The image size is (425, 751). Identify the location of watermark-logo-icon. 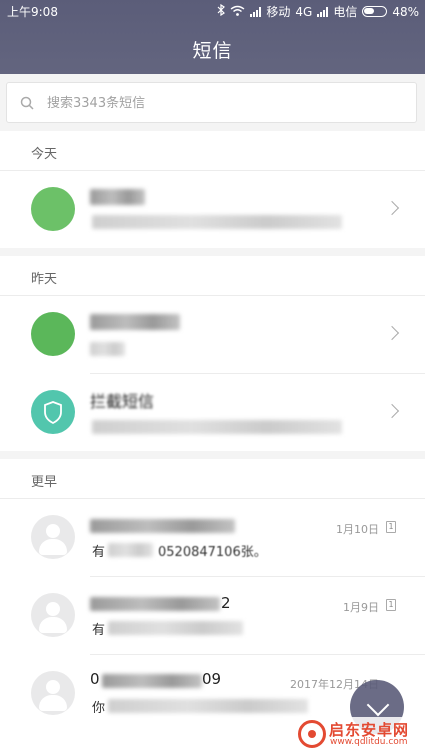
(312, 734).